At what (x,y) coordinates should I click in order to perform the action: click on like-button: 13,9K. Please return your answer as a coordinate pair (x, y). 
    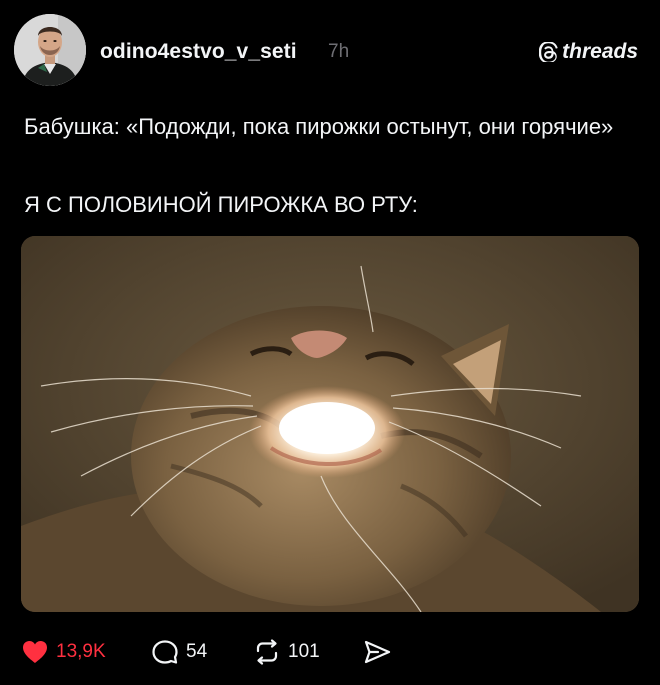
    Looking at the image, I should click on (63, 652).